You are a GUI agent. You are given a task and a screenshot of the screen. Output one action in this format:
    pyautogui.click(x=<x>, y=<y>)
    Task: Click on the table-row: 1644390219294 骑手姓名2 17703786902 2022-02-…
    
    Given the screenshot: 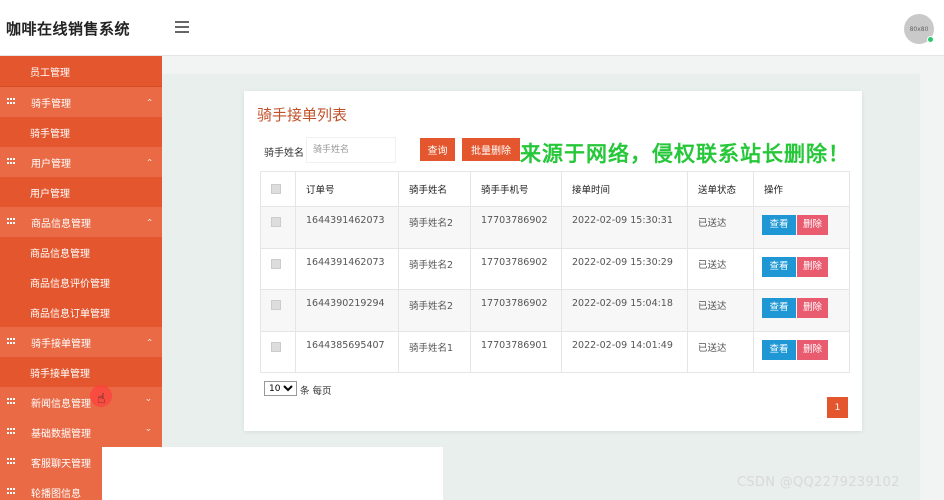 What is the action you would take?
    pyautogui.click(x=555, y=310)
    